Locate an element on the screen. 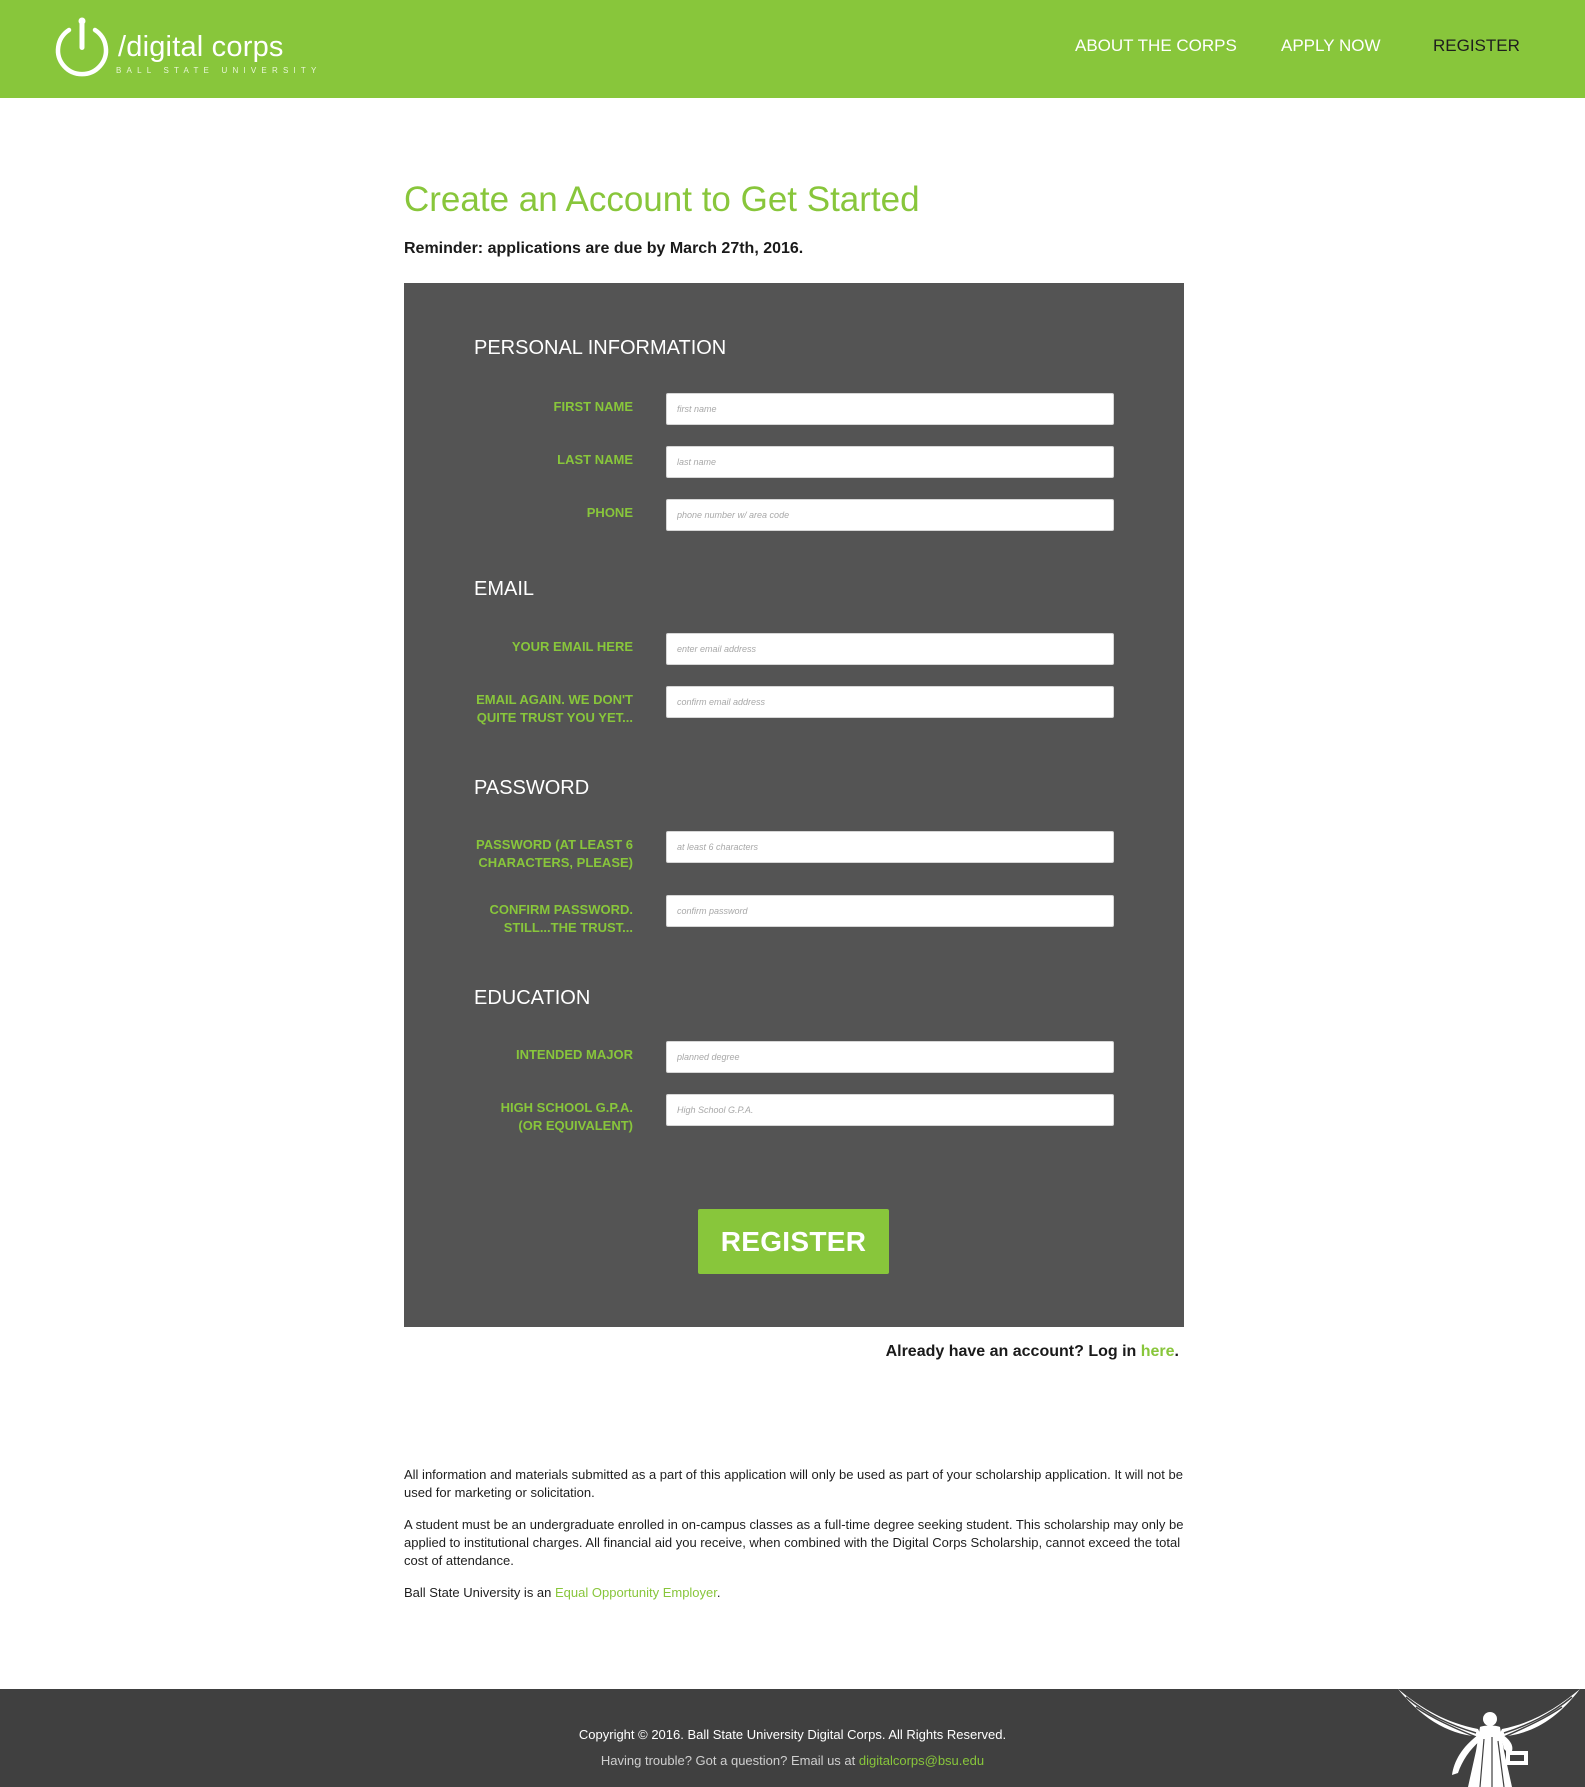 The image size is (1585, 1787). last-name-label: LAST NAME is located at coordinates (595, 459).